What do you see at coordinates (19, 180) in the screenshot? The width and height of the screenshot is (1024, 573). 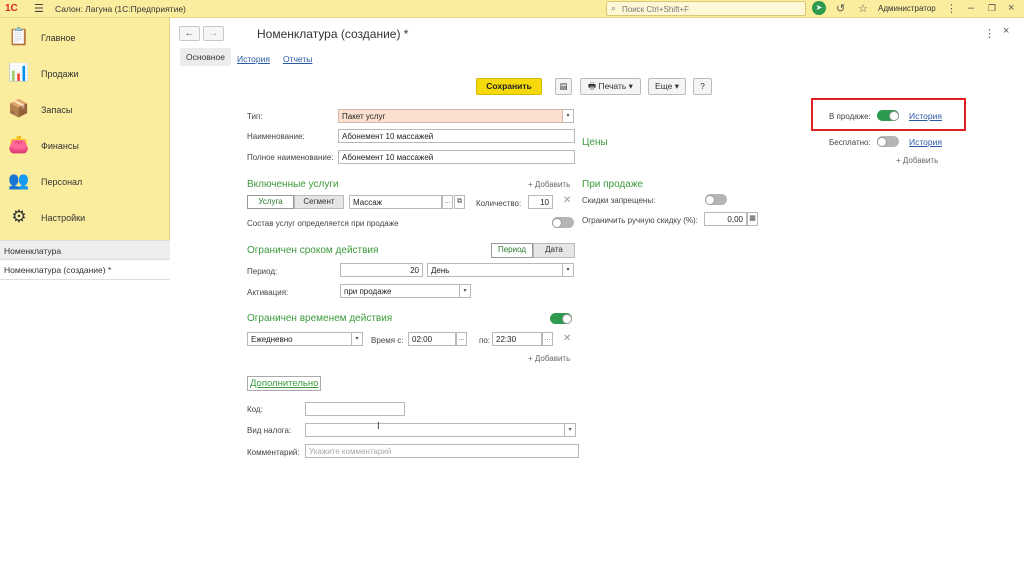 I see `people-icon: 👥` at bounding box center [19, 180].